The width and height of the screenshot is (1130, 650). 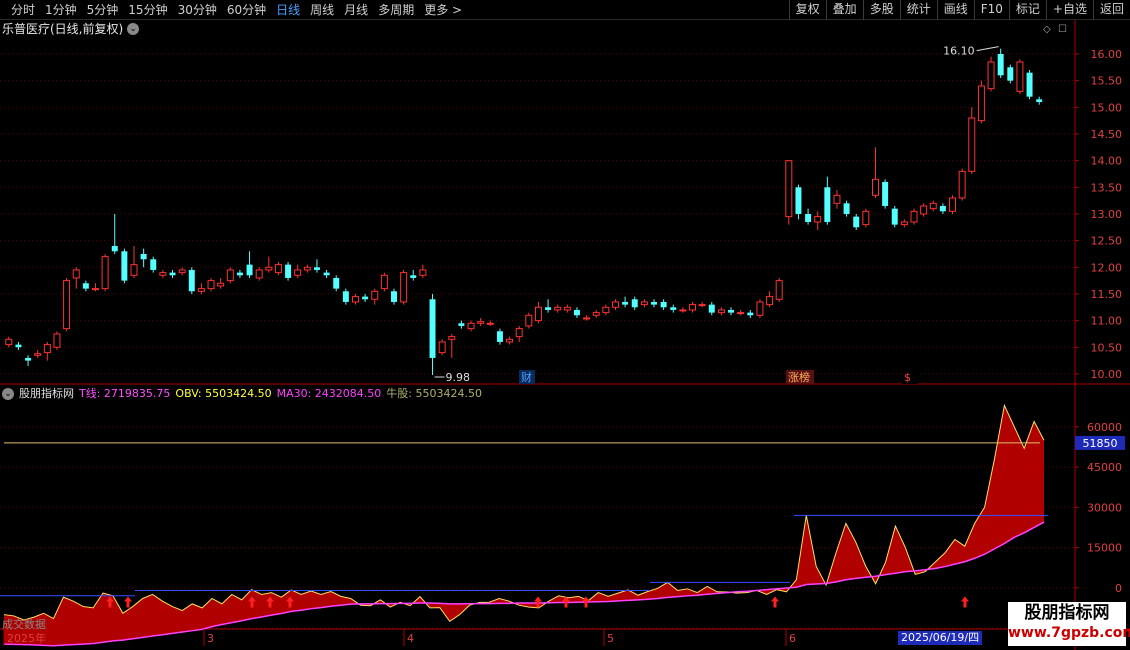 I want to click on period-tab-2: 5分钟, so click(x=103, y=10).